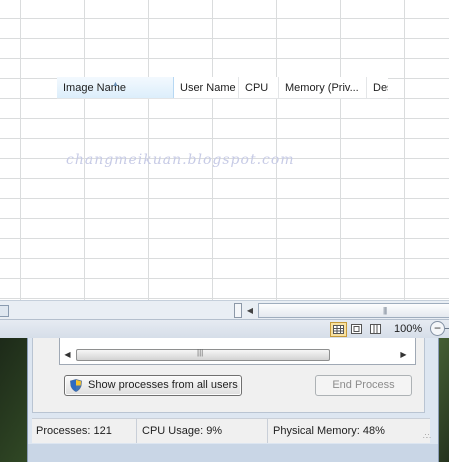 The width and height of the screenshot is (449, 462). What do you see at coordinates (427, 436) in the screenshot?
I see `resize-grip-icon: ∴∴` at bounding box center [427, 436].